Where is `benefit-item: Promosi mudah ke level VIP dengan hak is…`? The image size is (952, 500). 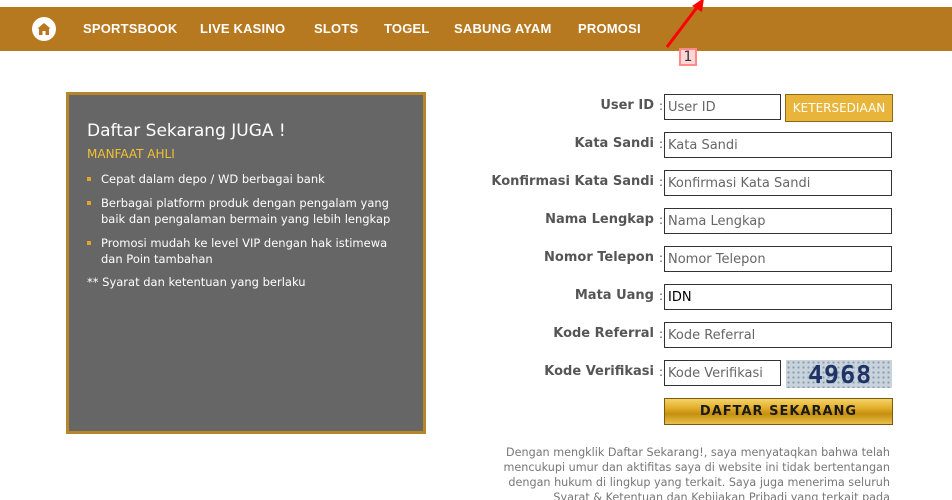 benefit-item: Promosi mudah ke level VIP dengan hak is… is located at coordinates (246, 251).